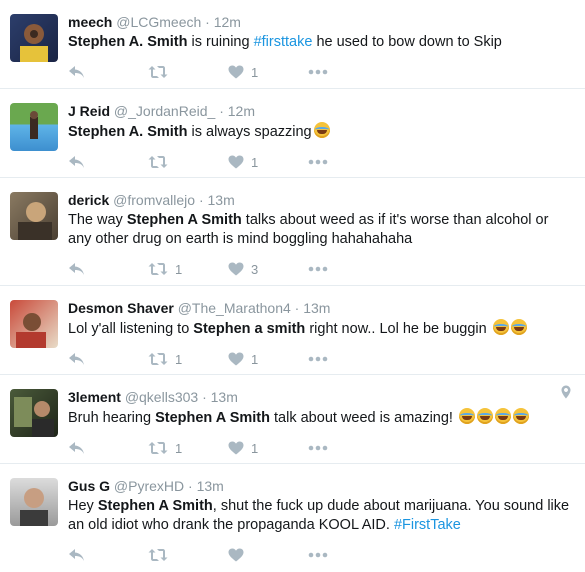 The image size is (585, 572). I want to click on user-handle: @_JordanReid_, so click(164, 111).